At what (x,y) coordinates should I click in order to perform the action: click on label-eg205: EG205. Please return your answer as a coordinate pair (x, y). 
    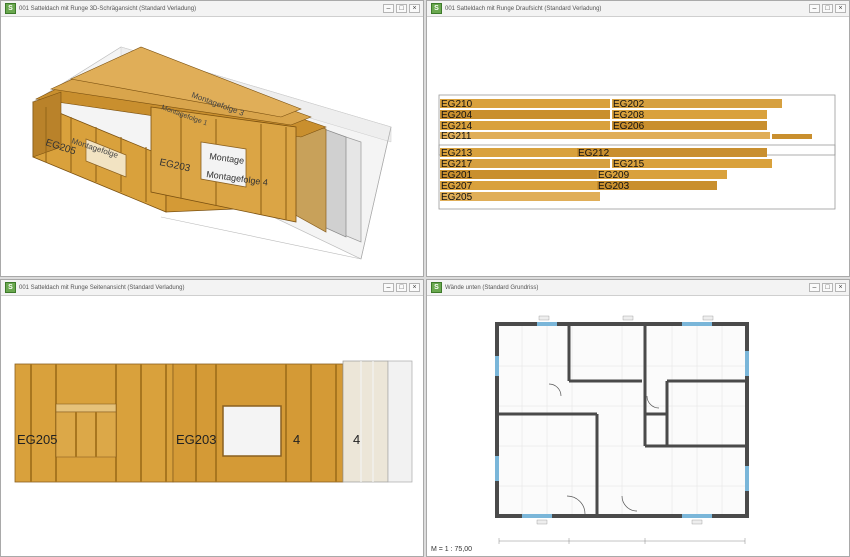
    Looking at the image, I should click on (457, 197).